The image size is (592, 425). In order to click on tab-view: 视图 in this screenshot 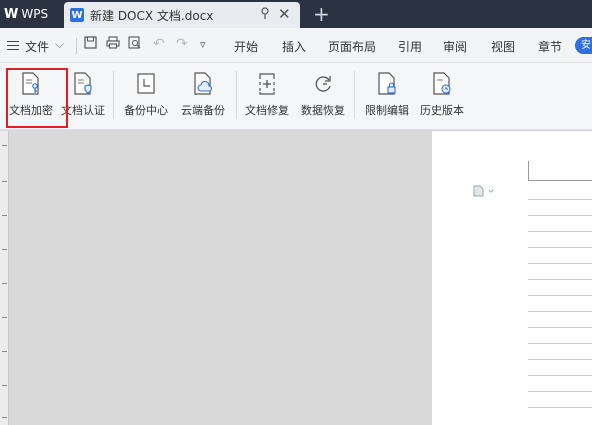, I will do `click(503, 46)`.